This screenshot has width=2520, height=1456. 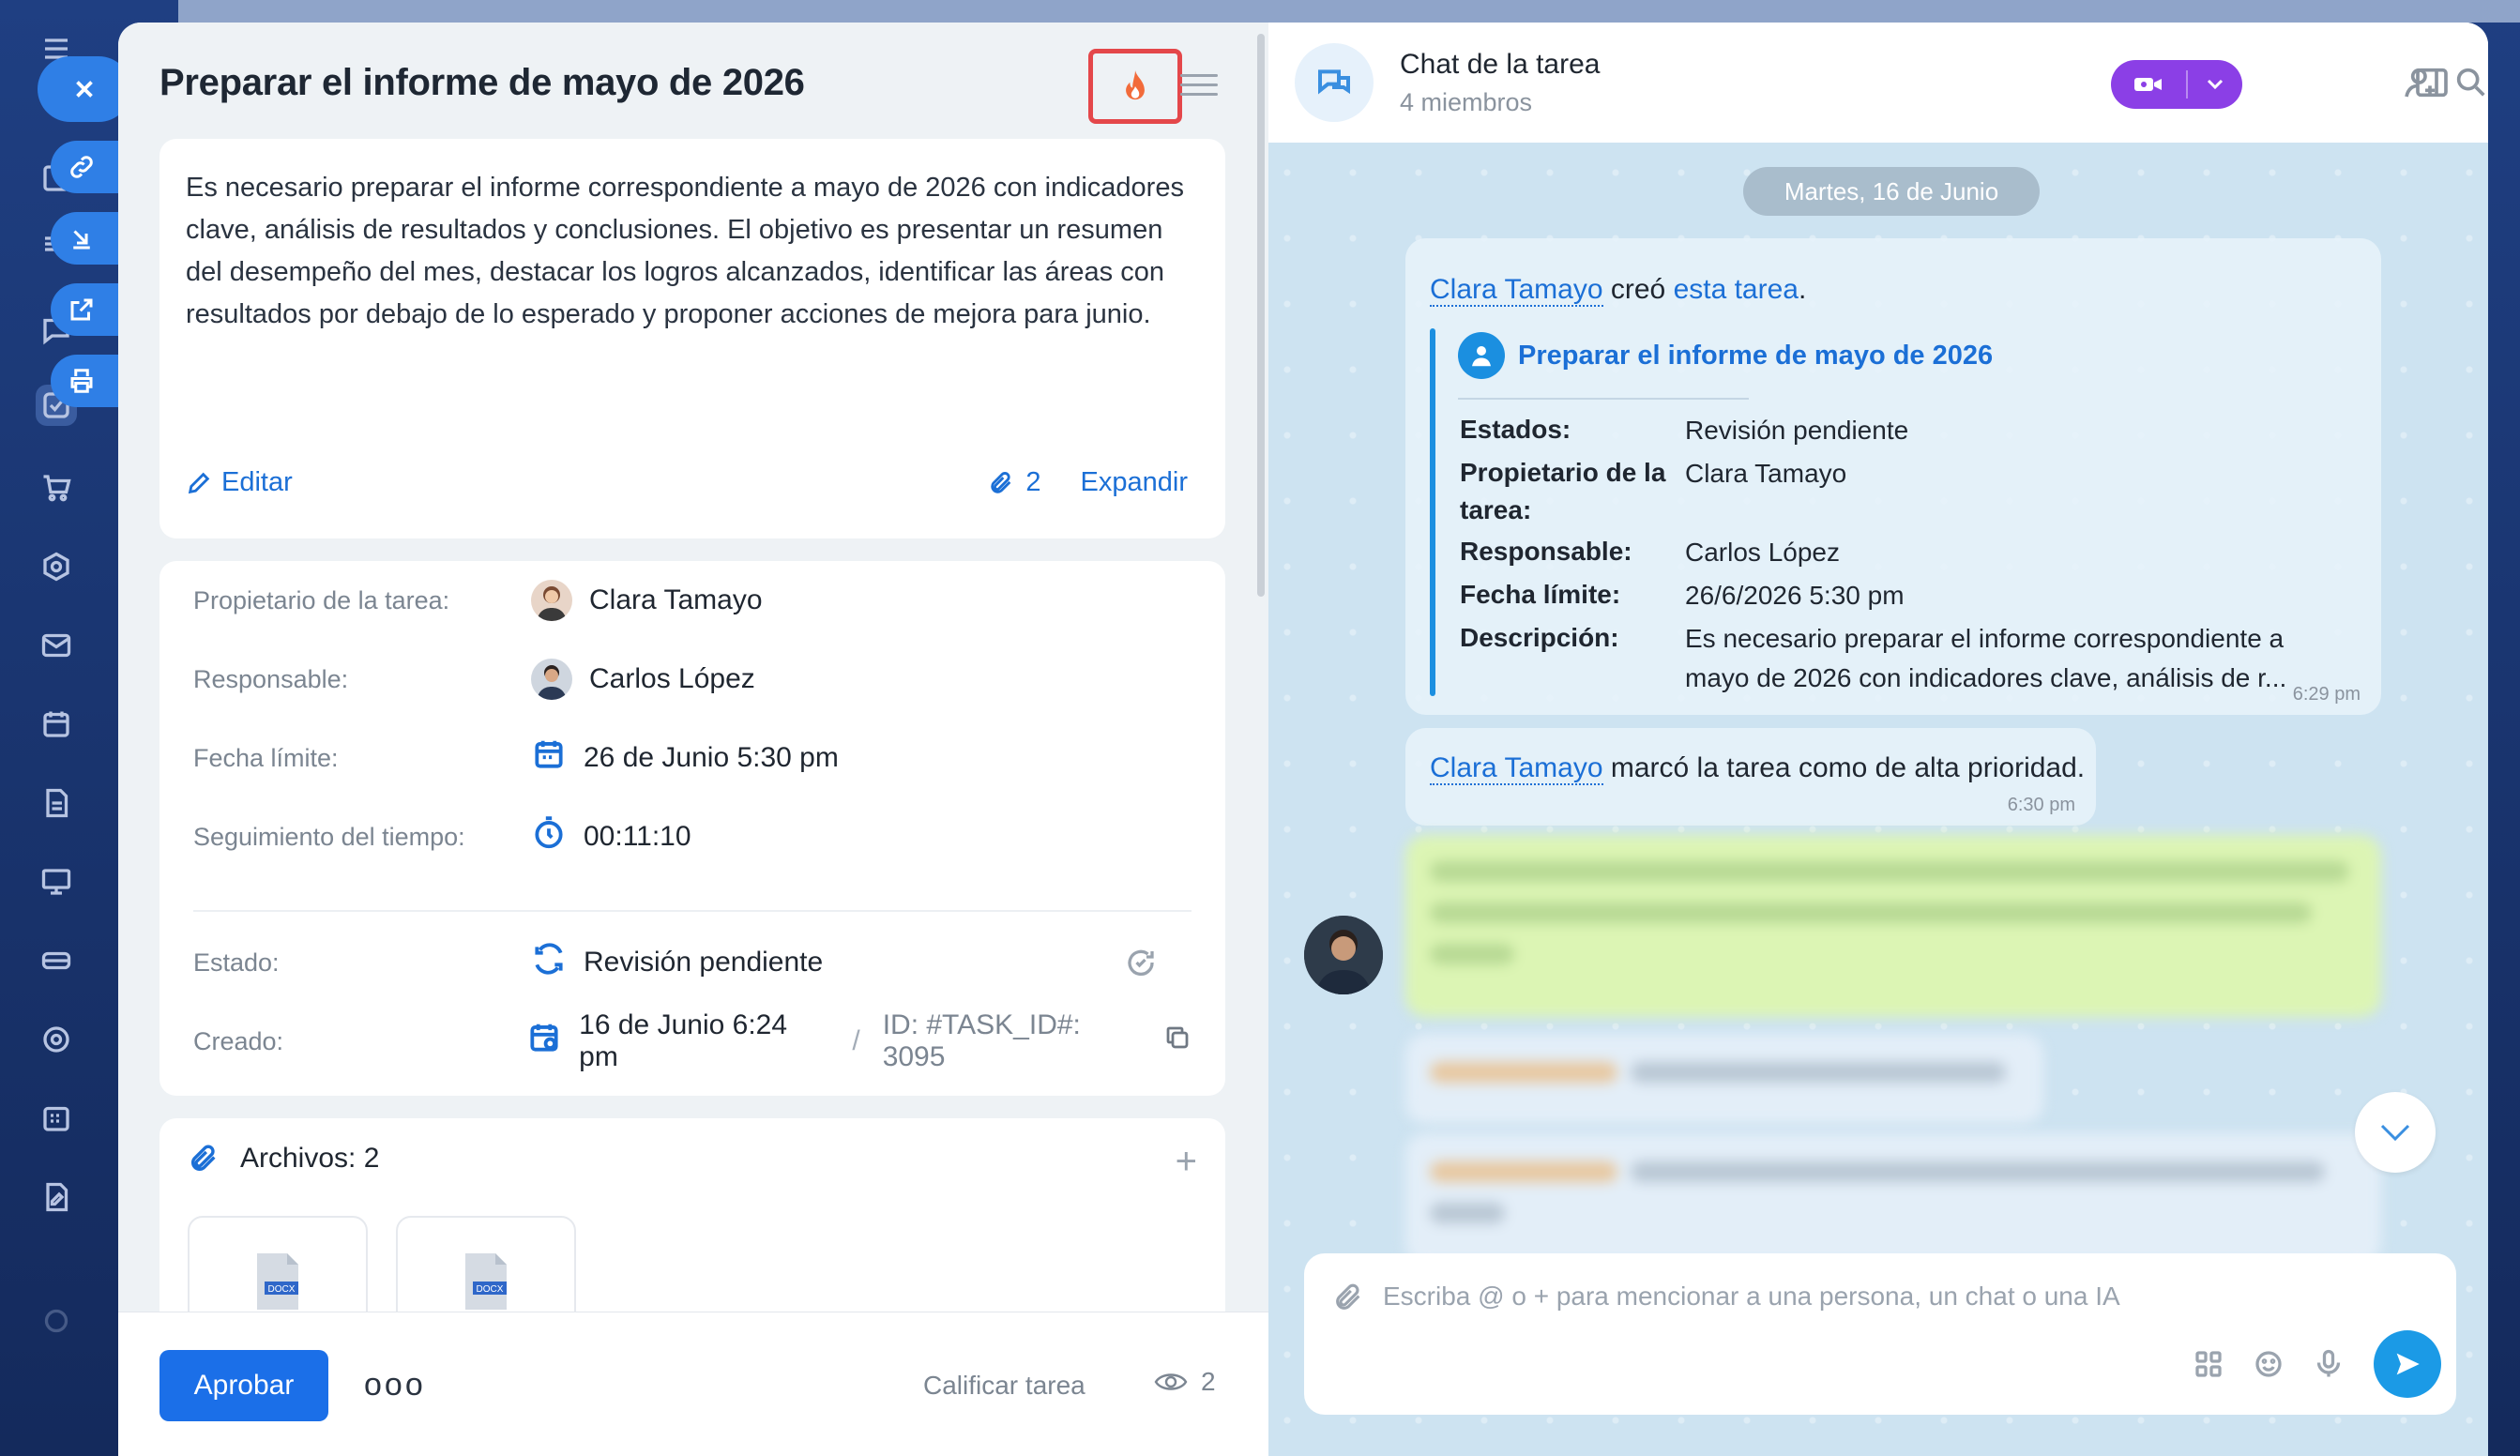 I want to click on quote-value: Revisión pendiente, so click(x=1797, y=430).